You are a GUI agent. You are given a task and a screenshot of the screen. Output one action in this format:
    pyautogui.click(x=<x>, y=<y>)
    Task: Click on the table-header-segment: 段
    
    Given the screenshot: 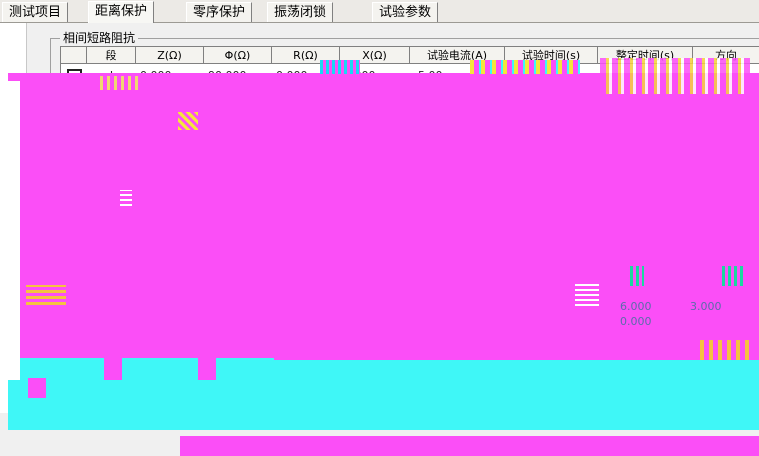 What is the action you would take?
    pyautogui.click(x=111, y=55)
    